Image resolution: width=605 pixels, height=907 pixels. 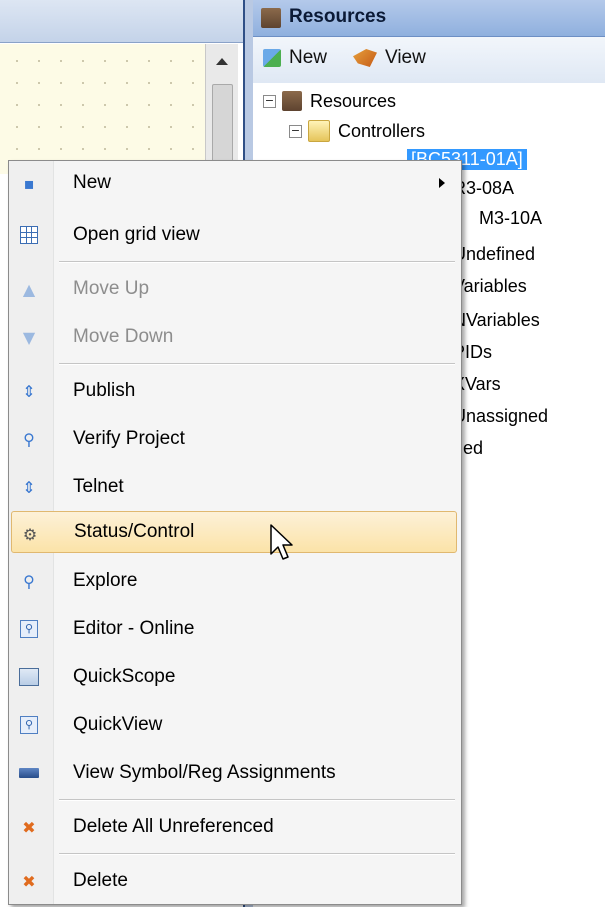 I want to click on gear-icon: ⚙, so click(x=30, y=534).